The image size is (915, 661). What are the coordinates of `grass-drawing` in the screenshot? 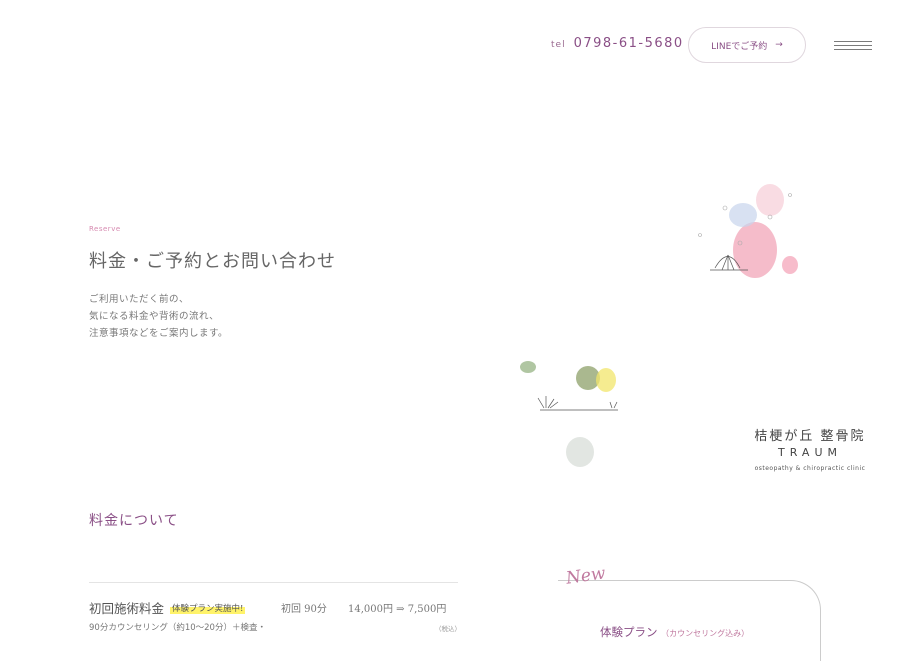 It's located at (577, 403).